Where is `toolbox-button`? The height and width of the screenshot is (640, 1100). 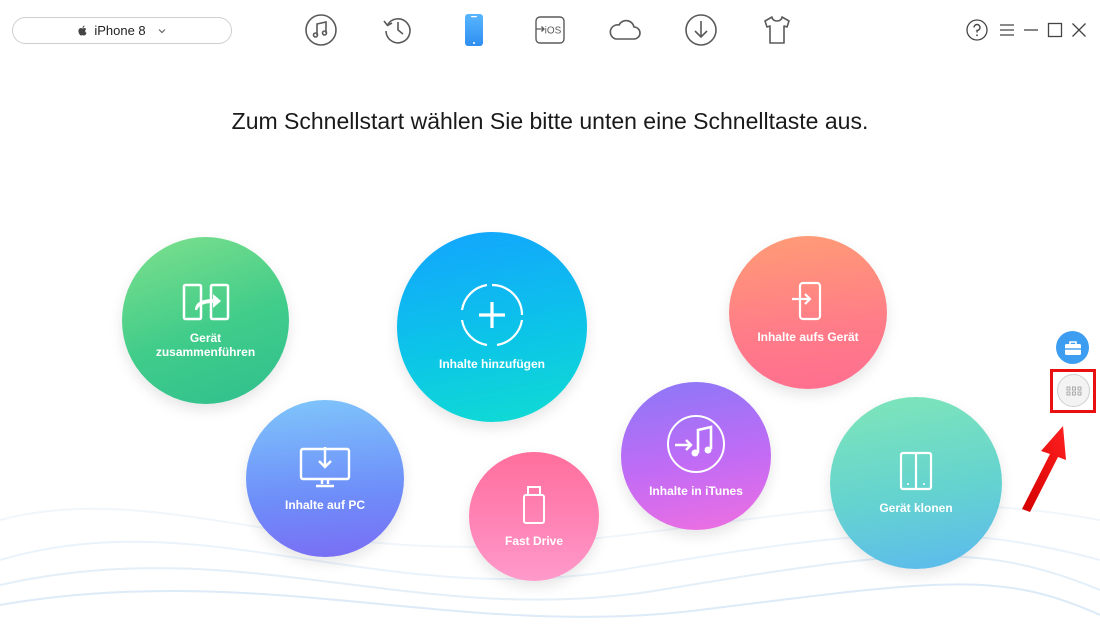
toolbox-button is located at coordinates (1072, 347).